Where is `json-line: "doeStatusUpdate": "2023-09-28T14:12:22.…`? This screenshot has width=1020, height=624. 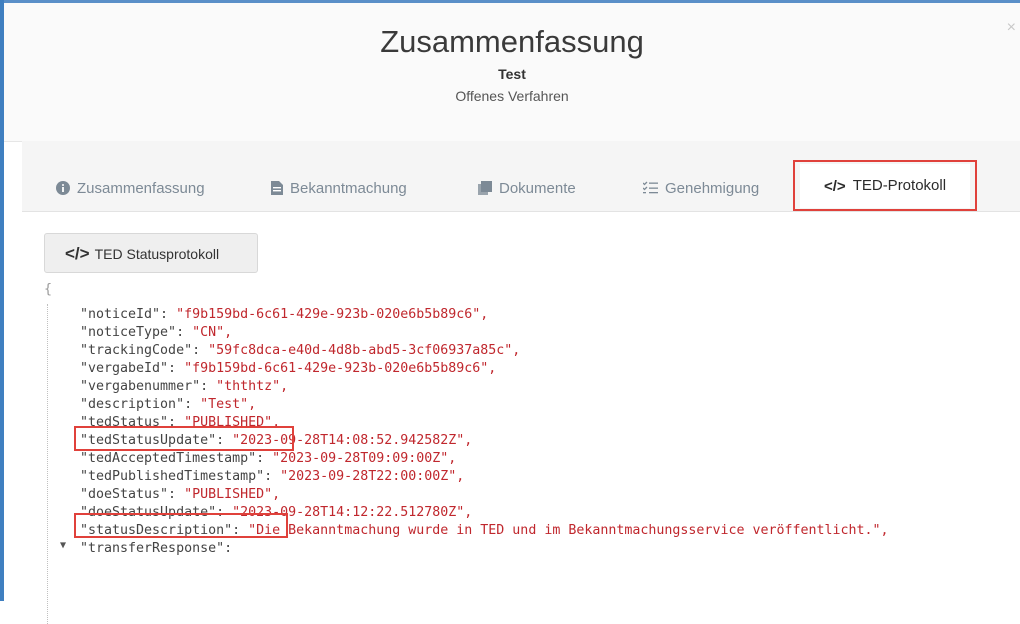
json-line: "doeStatusUpdate": "2023-09-28T14:12:22.… is located at coordinates (276, 513).